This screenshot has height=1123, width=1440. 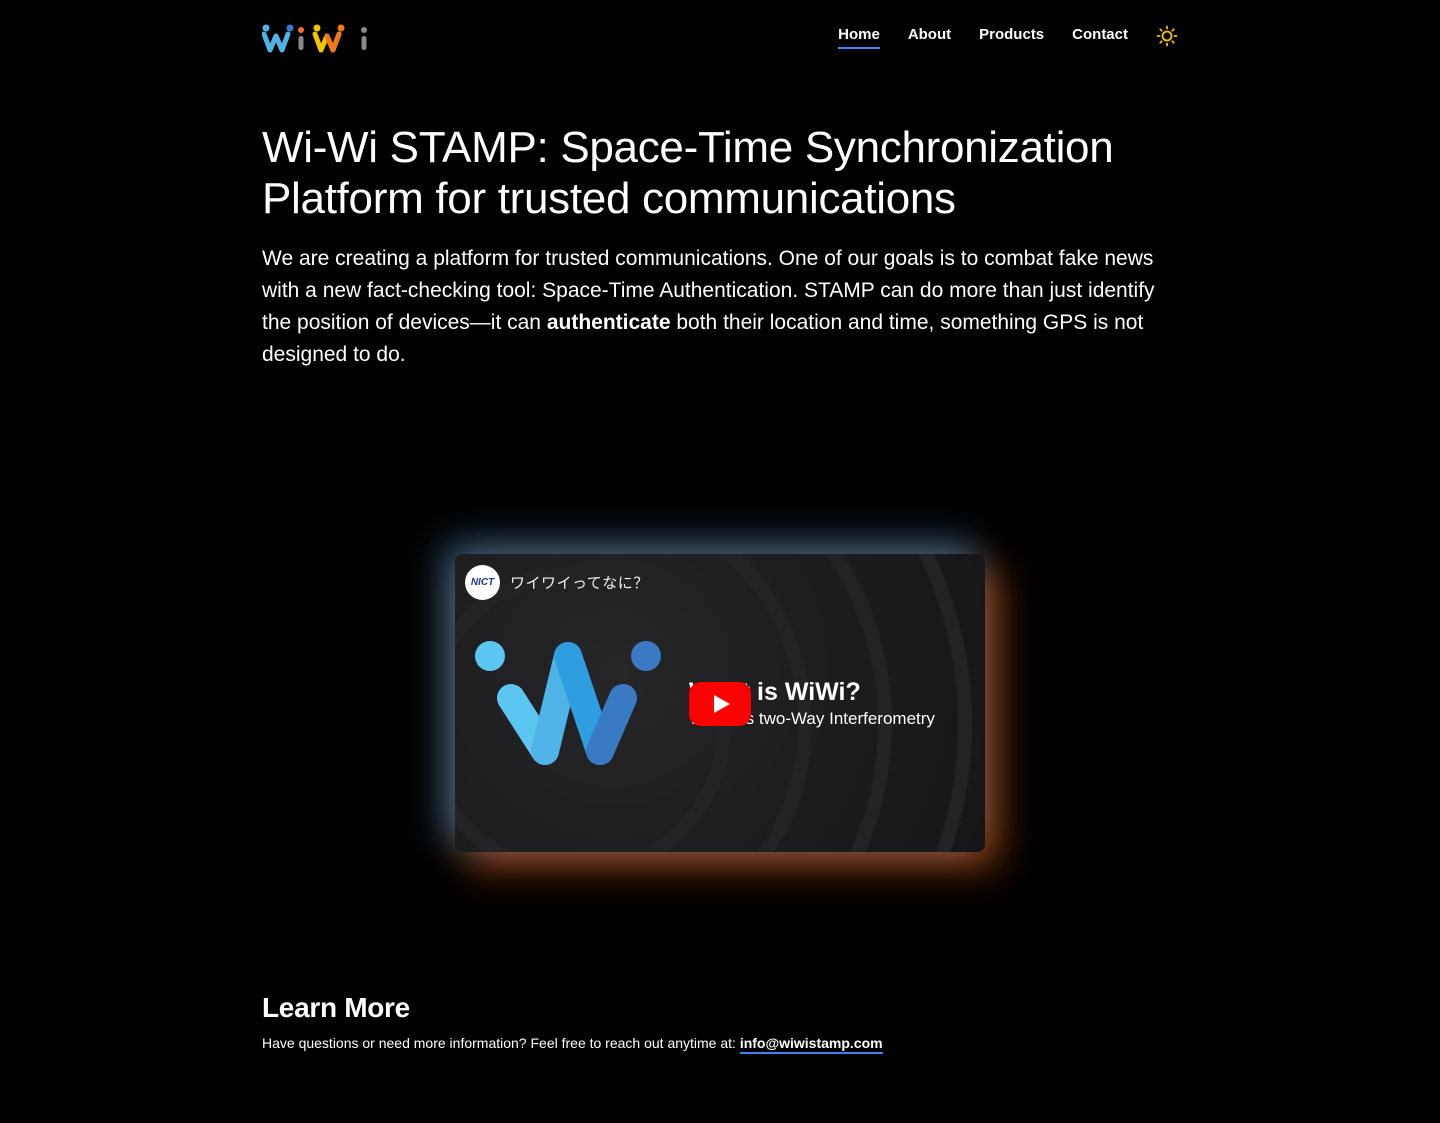 I want to click on nav-contact: Contact, so click(x=1100, y=36).